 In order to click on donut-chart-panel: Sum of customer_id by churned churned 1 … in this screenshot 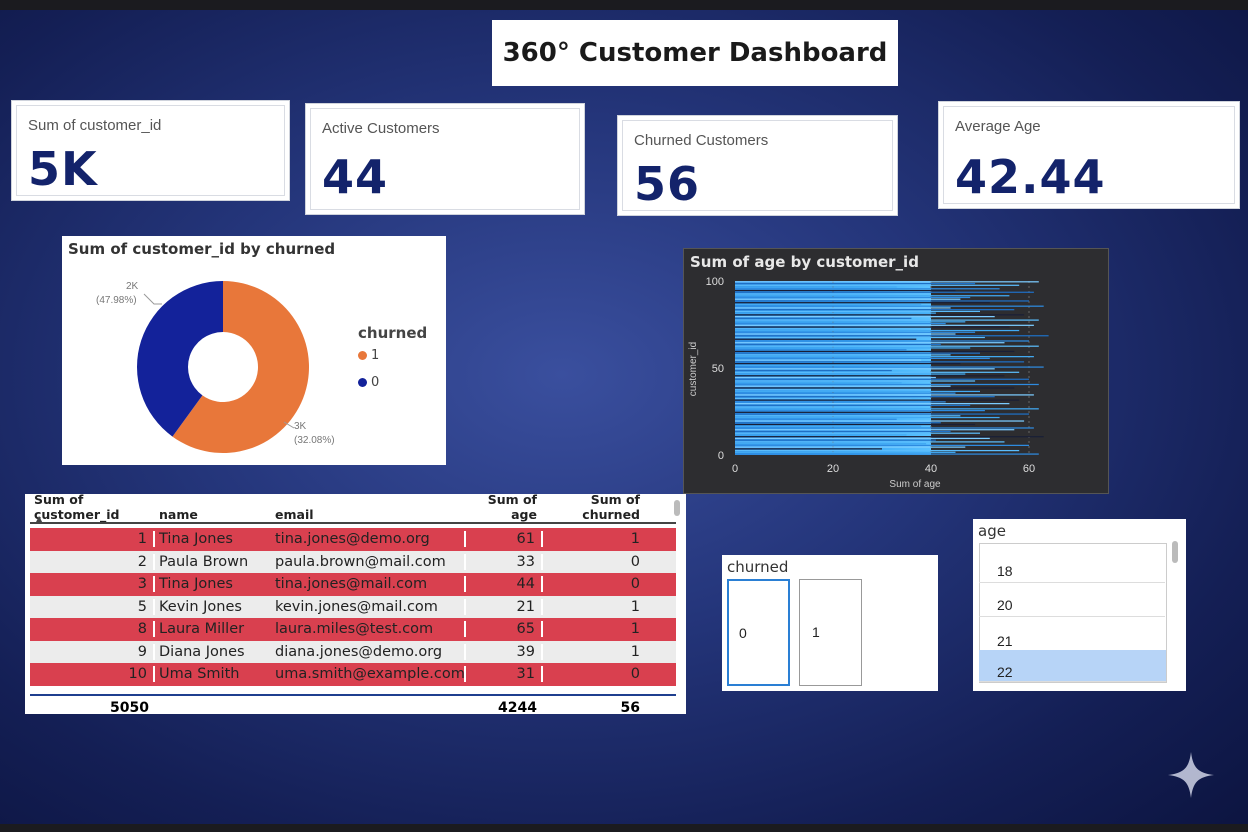, I will do `click(254, 350)`.